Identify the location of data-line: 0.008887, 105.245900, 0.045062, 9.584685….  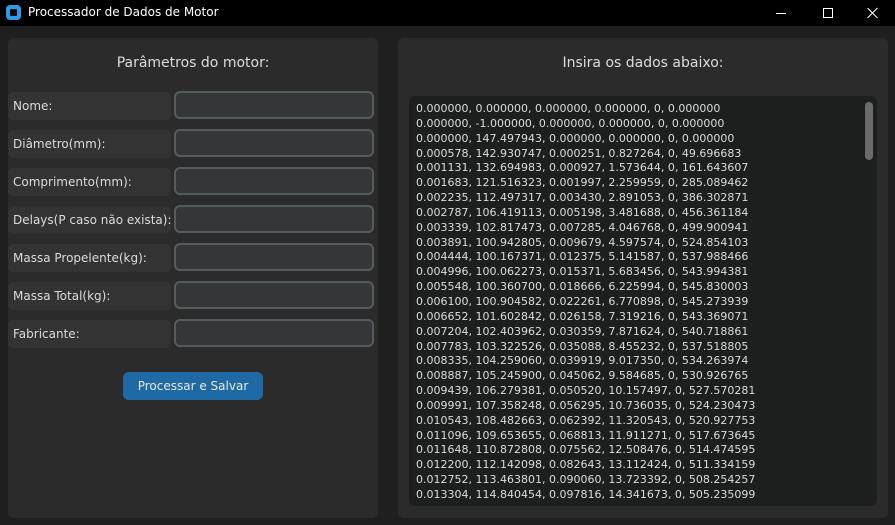
(582, 376).